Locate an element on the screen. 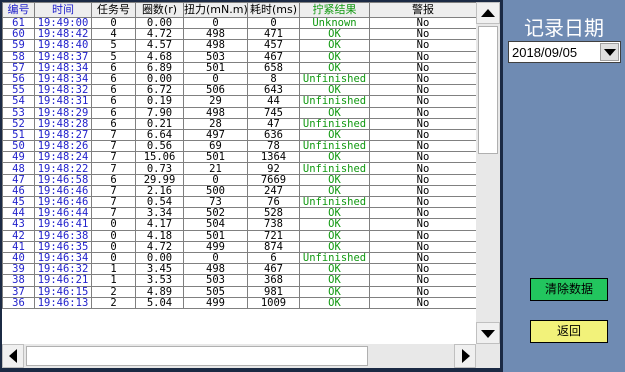  scrollbar-corner is located at coordinates (488, 356).